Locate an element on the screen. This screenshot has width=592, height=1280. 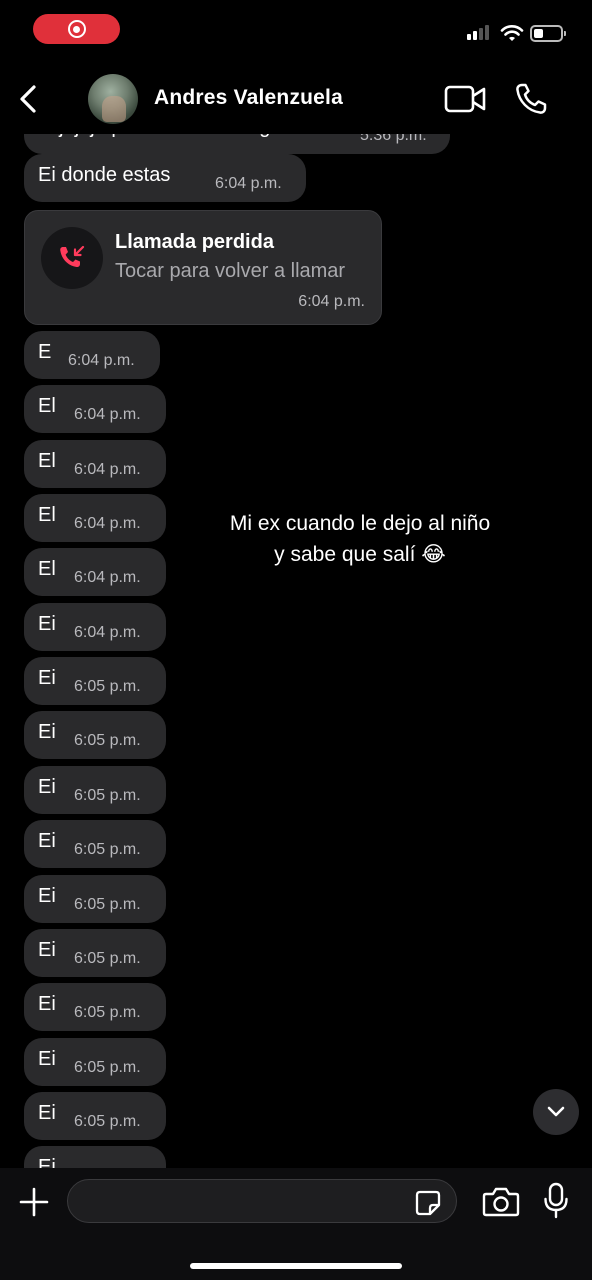
message-text: Ei donde estas is located at coordinates (104, 175).